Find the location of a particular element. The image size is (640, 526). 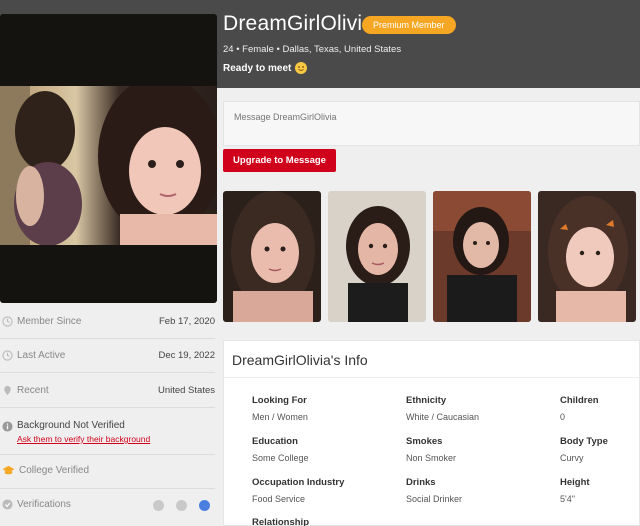

info-title: DreamGirlOlivia's Info is located at coordinates (300, 360).